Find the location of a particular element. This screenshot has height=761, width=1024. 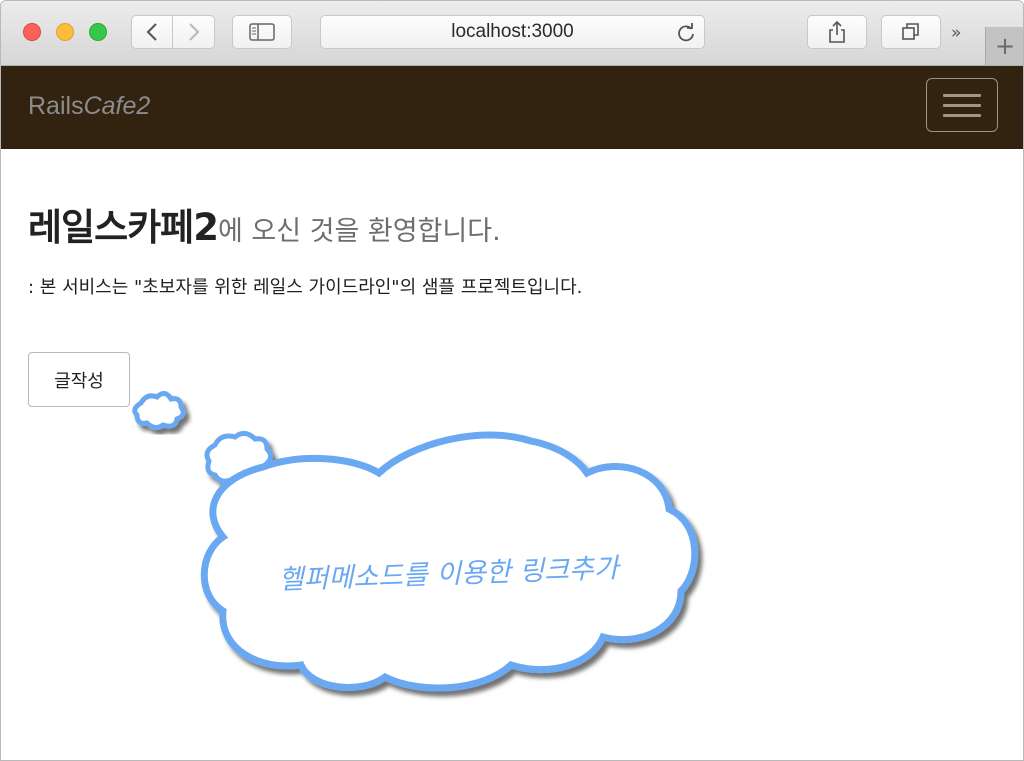

chevron-right-icon is located at coordinates (193, 32).